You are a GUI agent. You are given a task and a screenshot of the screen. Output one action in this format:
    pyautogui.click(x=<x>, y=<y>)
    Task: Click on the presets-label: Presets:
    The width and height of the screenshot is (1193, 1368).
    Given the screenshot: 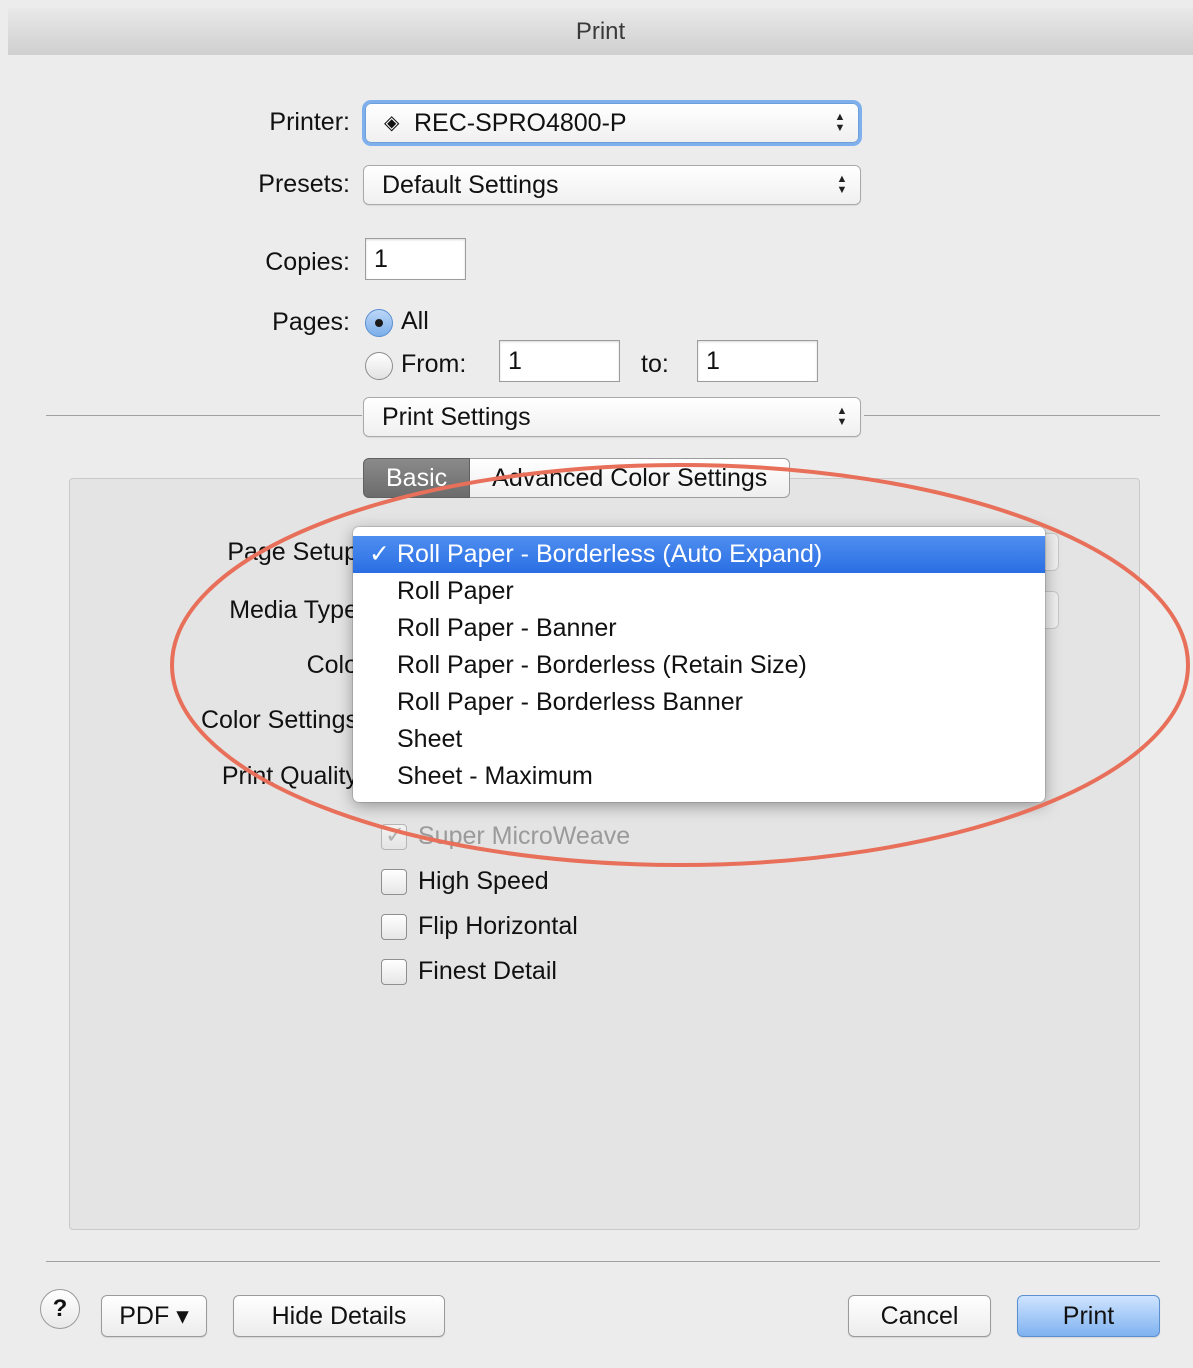 What is the action you would take?
    pyautogui.click(x=304, y=184)
    